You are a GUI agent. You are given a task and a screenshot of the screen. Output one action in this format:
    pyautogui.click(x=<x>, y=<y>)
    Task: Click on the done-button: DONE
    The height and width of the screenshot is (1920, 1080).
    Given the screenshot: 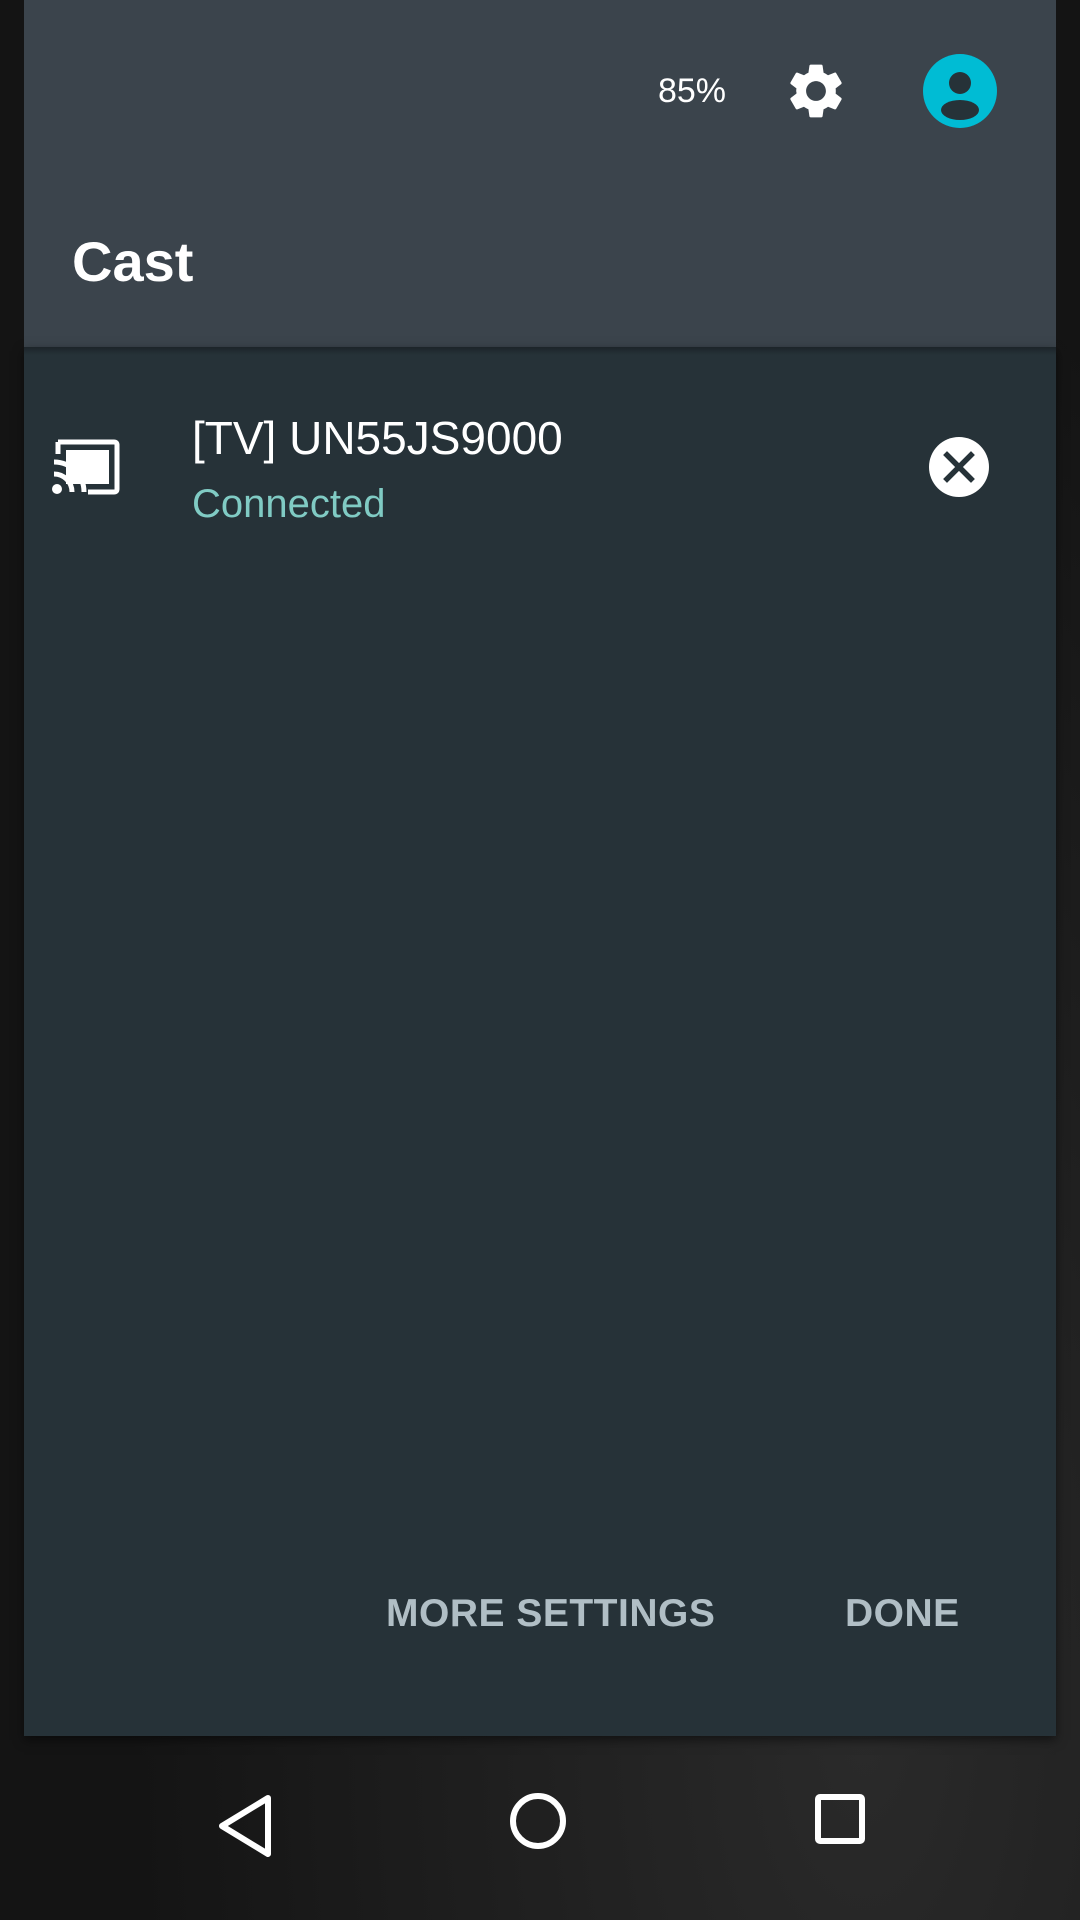 What is the action you would take?
    pyautogui.click(x=902, y=1614)
    